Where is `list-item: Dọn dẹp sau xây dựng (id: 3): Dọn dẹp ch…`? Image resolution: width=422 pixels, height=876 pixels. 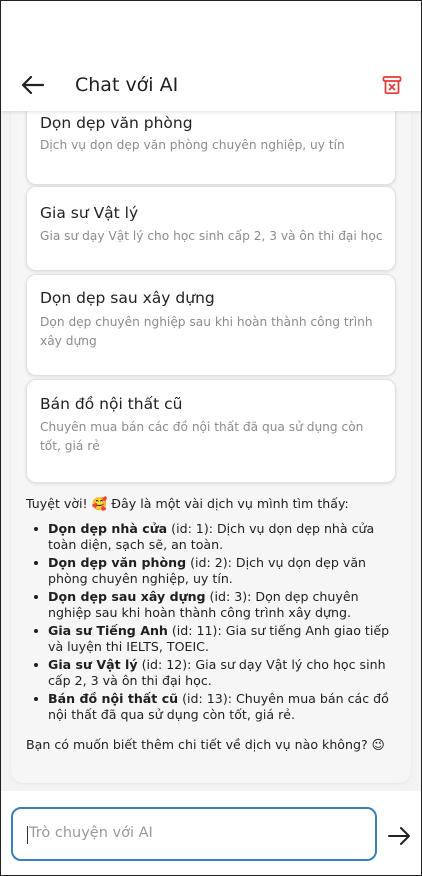
list-item: Dọn dẹp sau xây dựng (id: 3): Dọn dẹp ch… is located at coordinates (212, 605).